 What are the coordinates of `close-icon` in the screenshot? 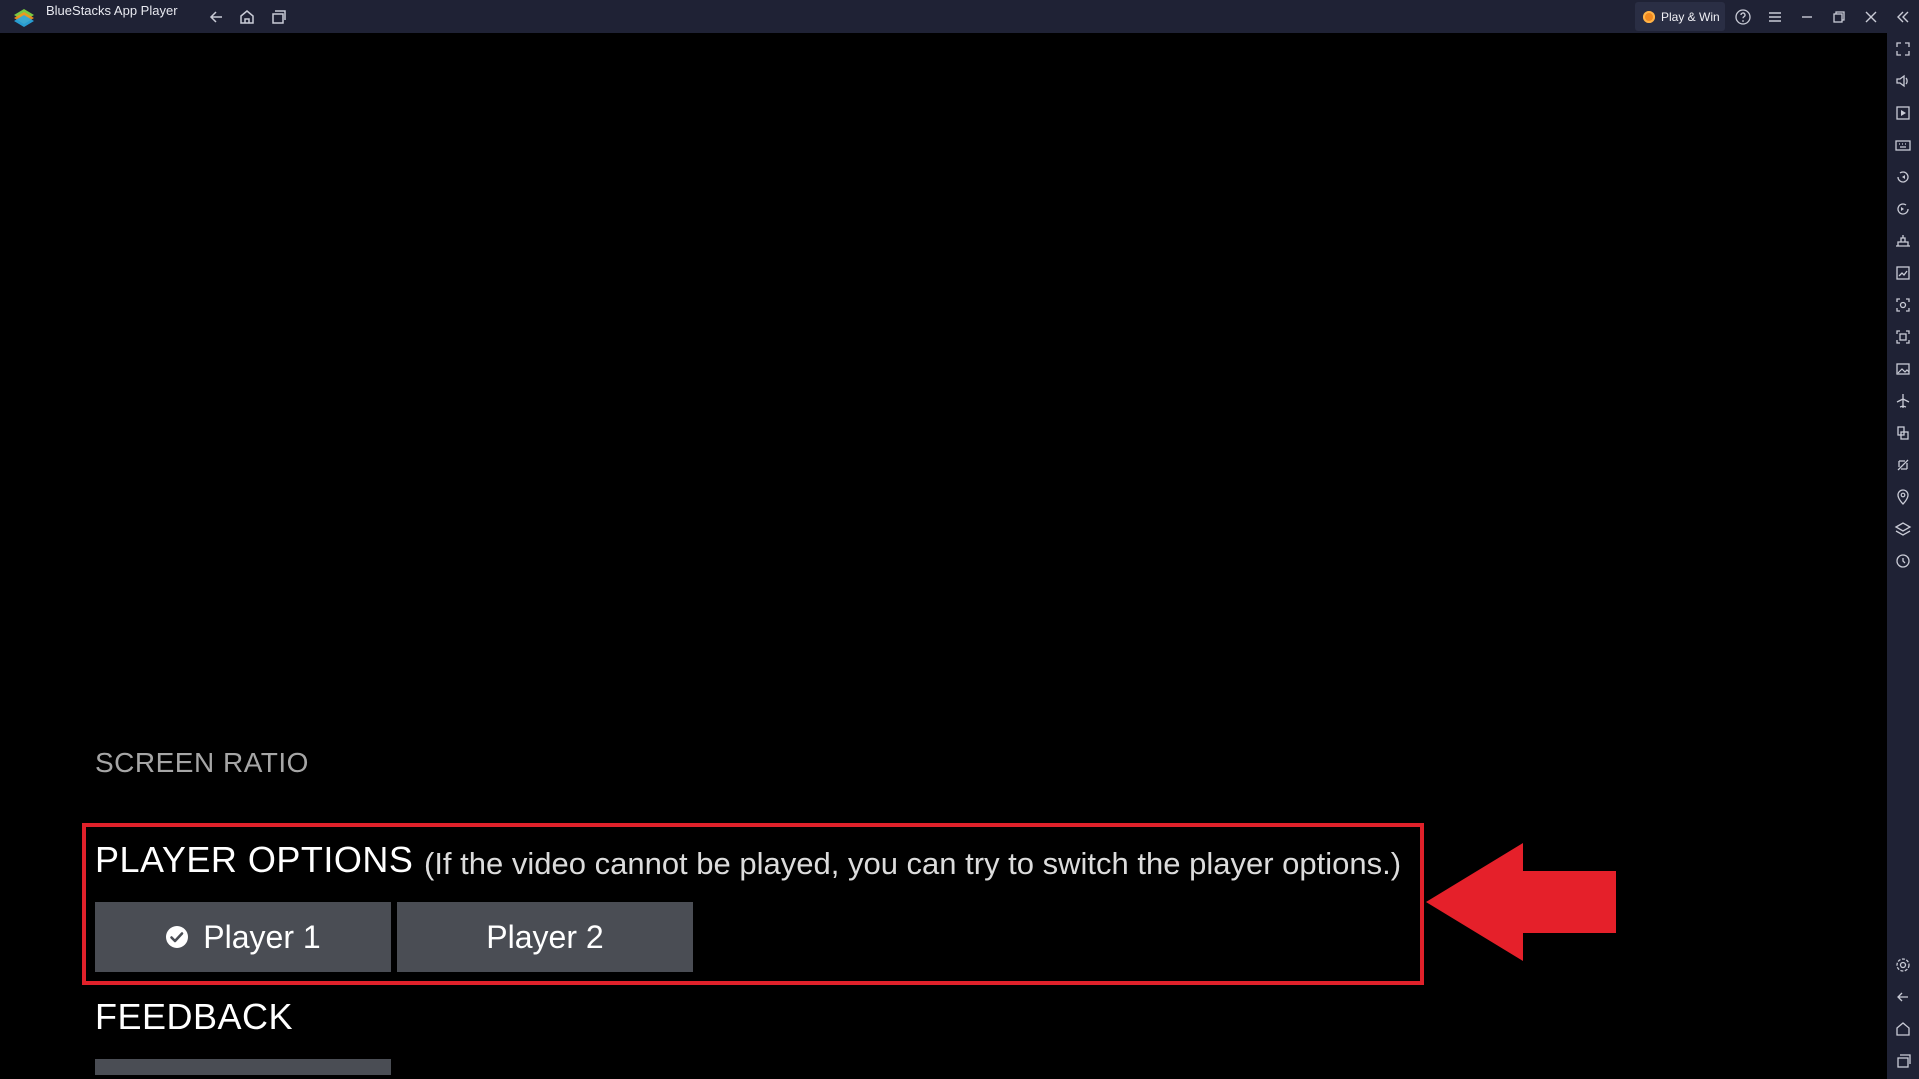 It's located at (1871, 17).